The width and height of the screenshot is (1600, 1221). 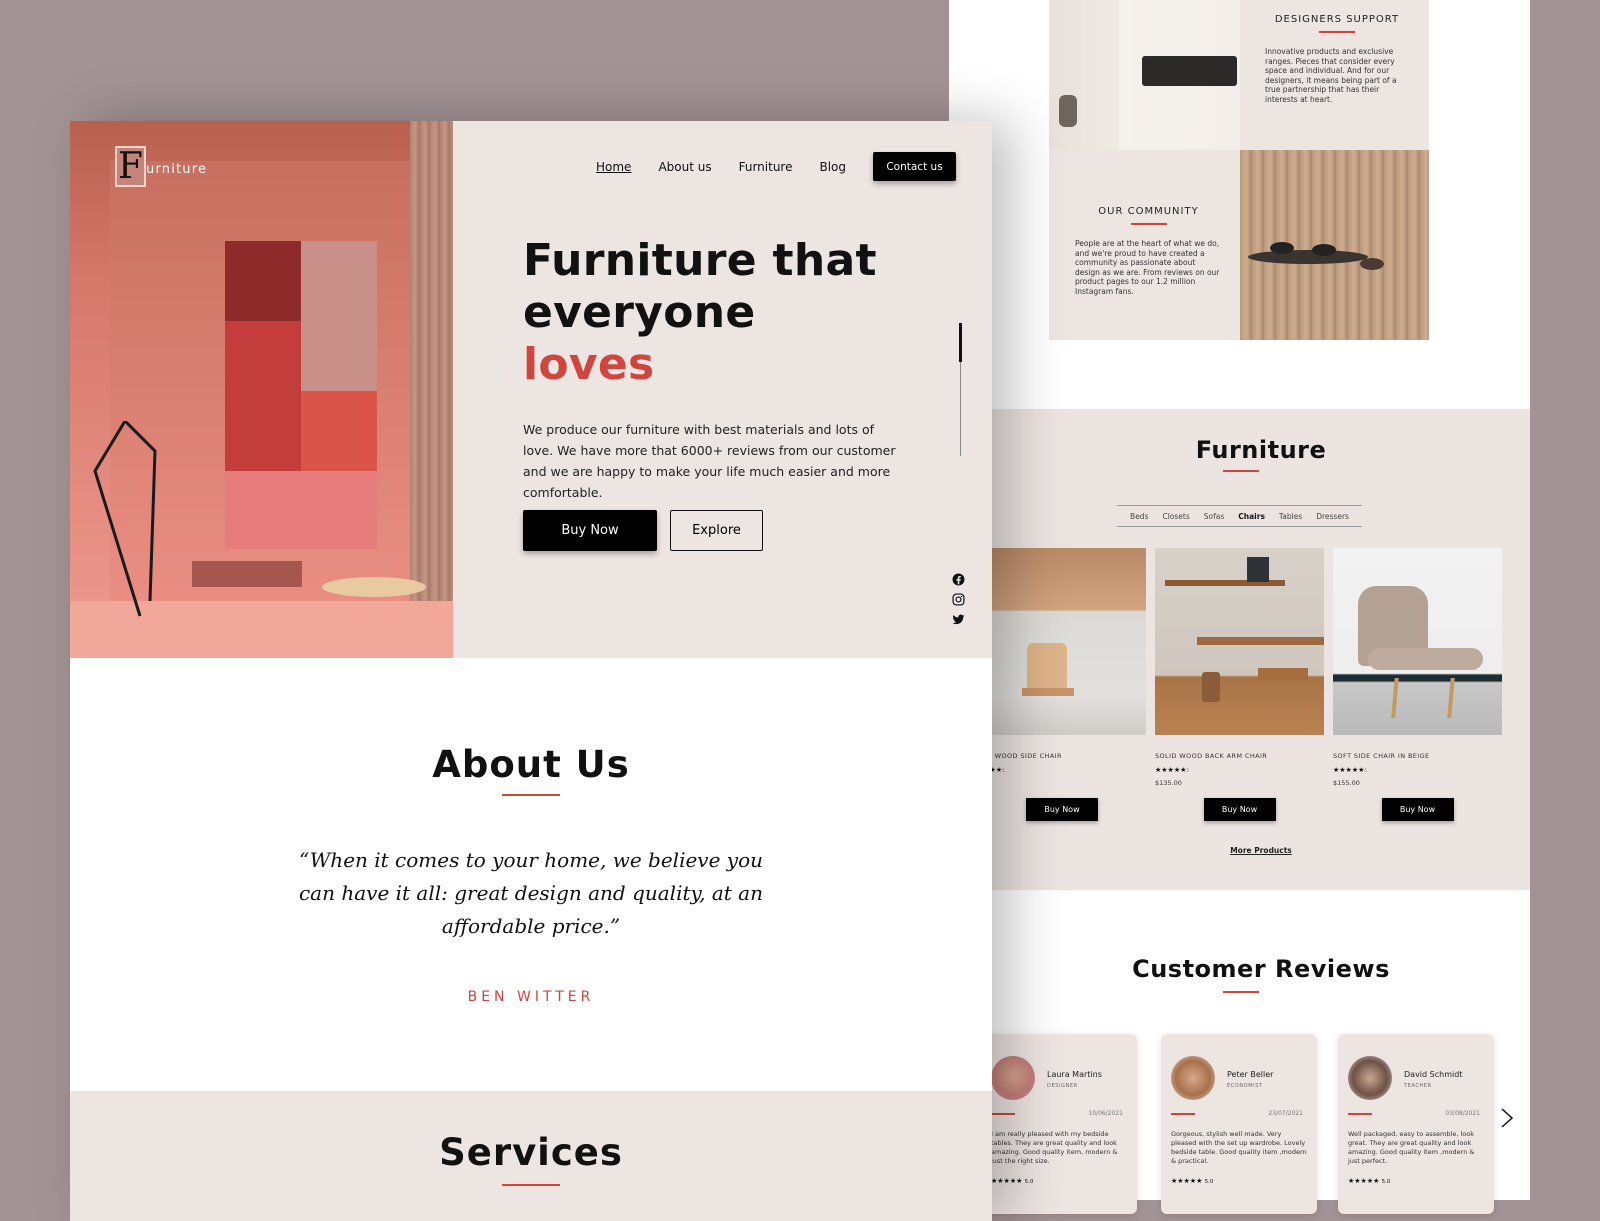 I want to click on living-room-photo, so click(x=1144, y=75).